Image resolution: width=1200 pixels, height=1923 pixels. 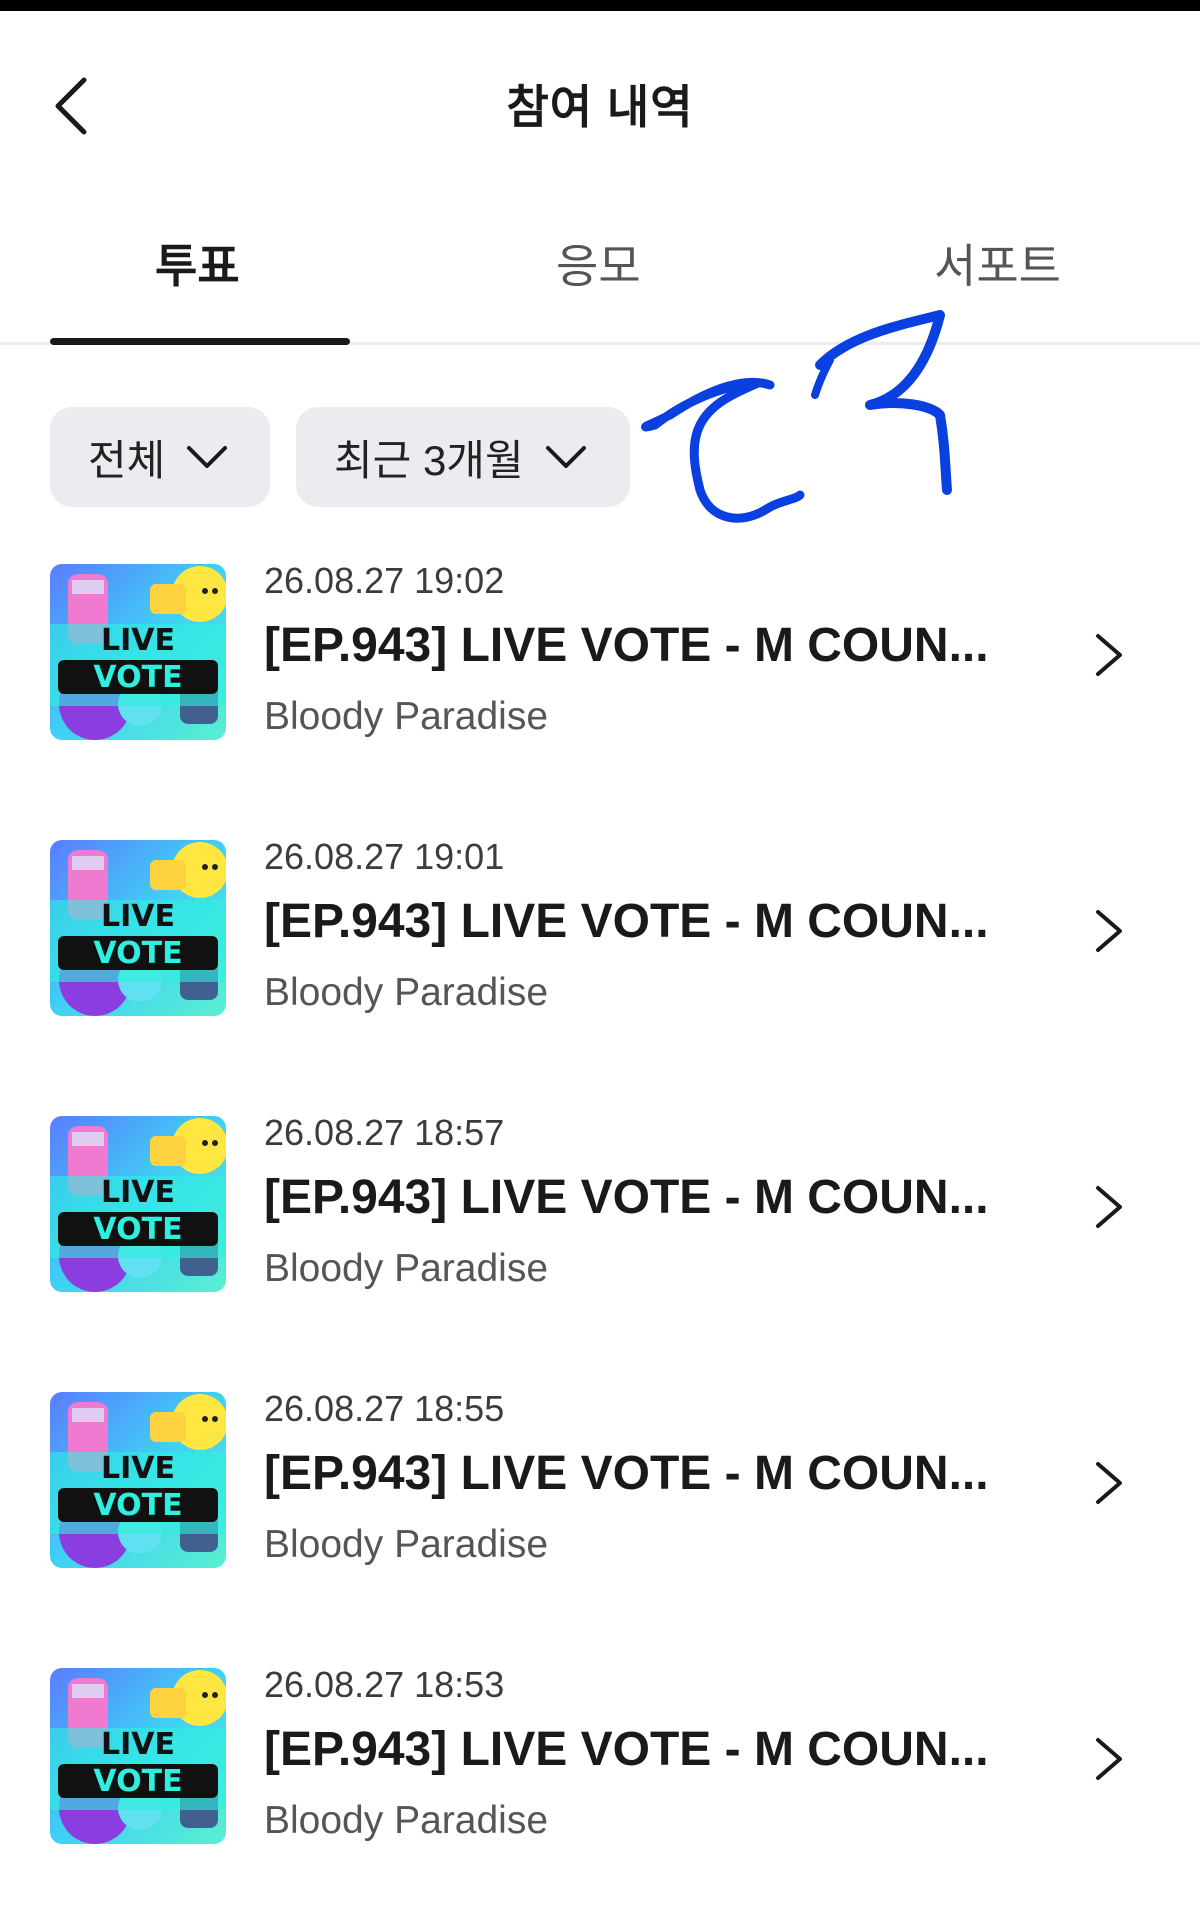 What do you see at coordinates (384, 1684) in the screenshot?
I see `item-date: 26.08.27 18:53` at bounding box center [384, 1684].